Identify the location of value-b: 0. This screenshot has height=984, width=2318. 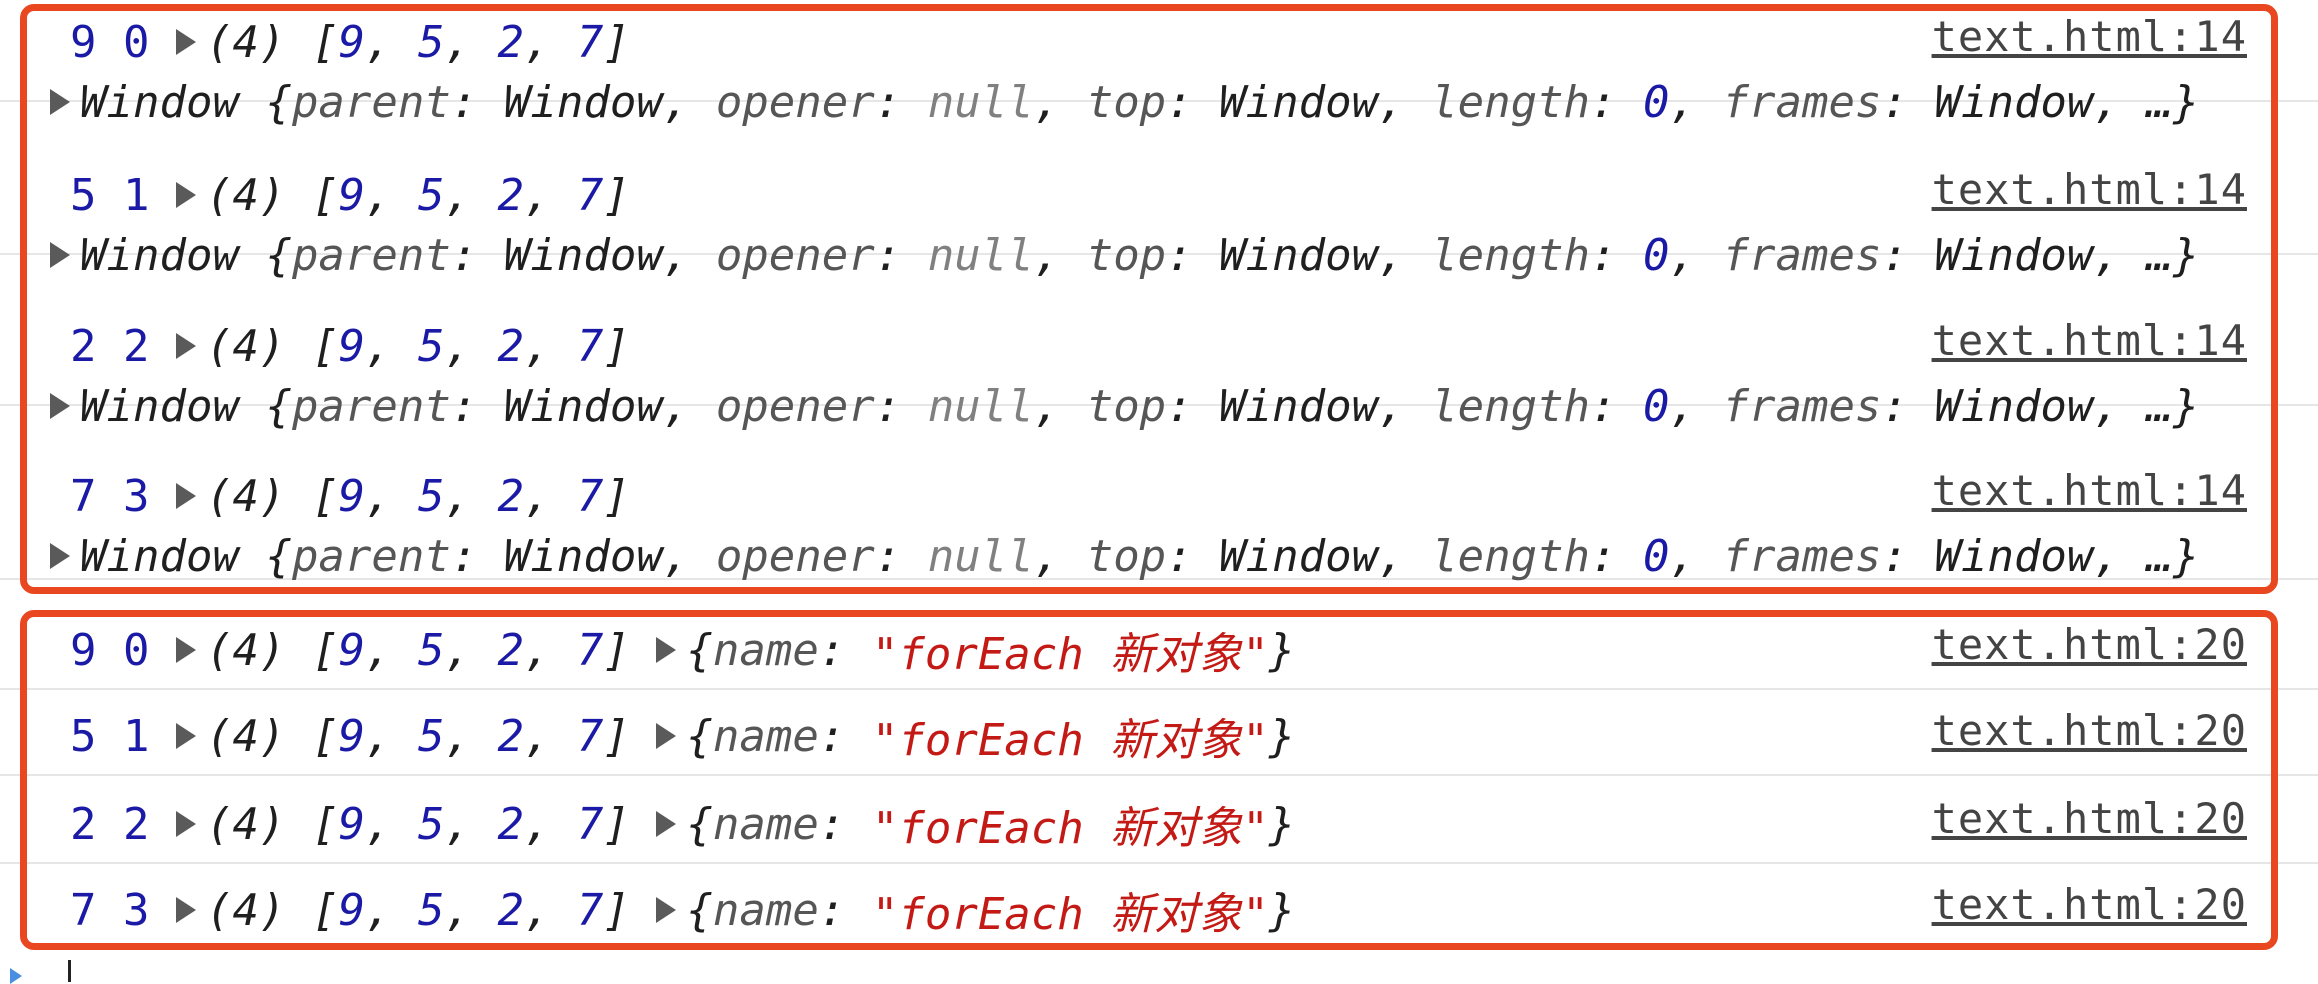
(136, 650).